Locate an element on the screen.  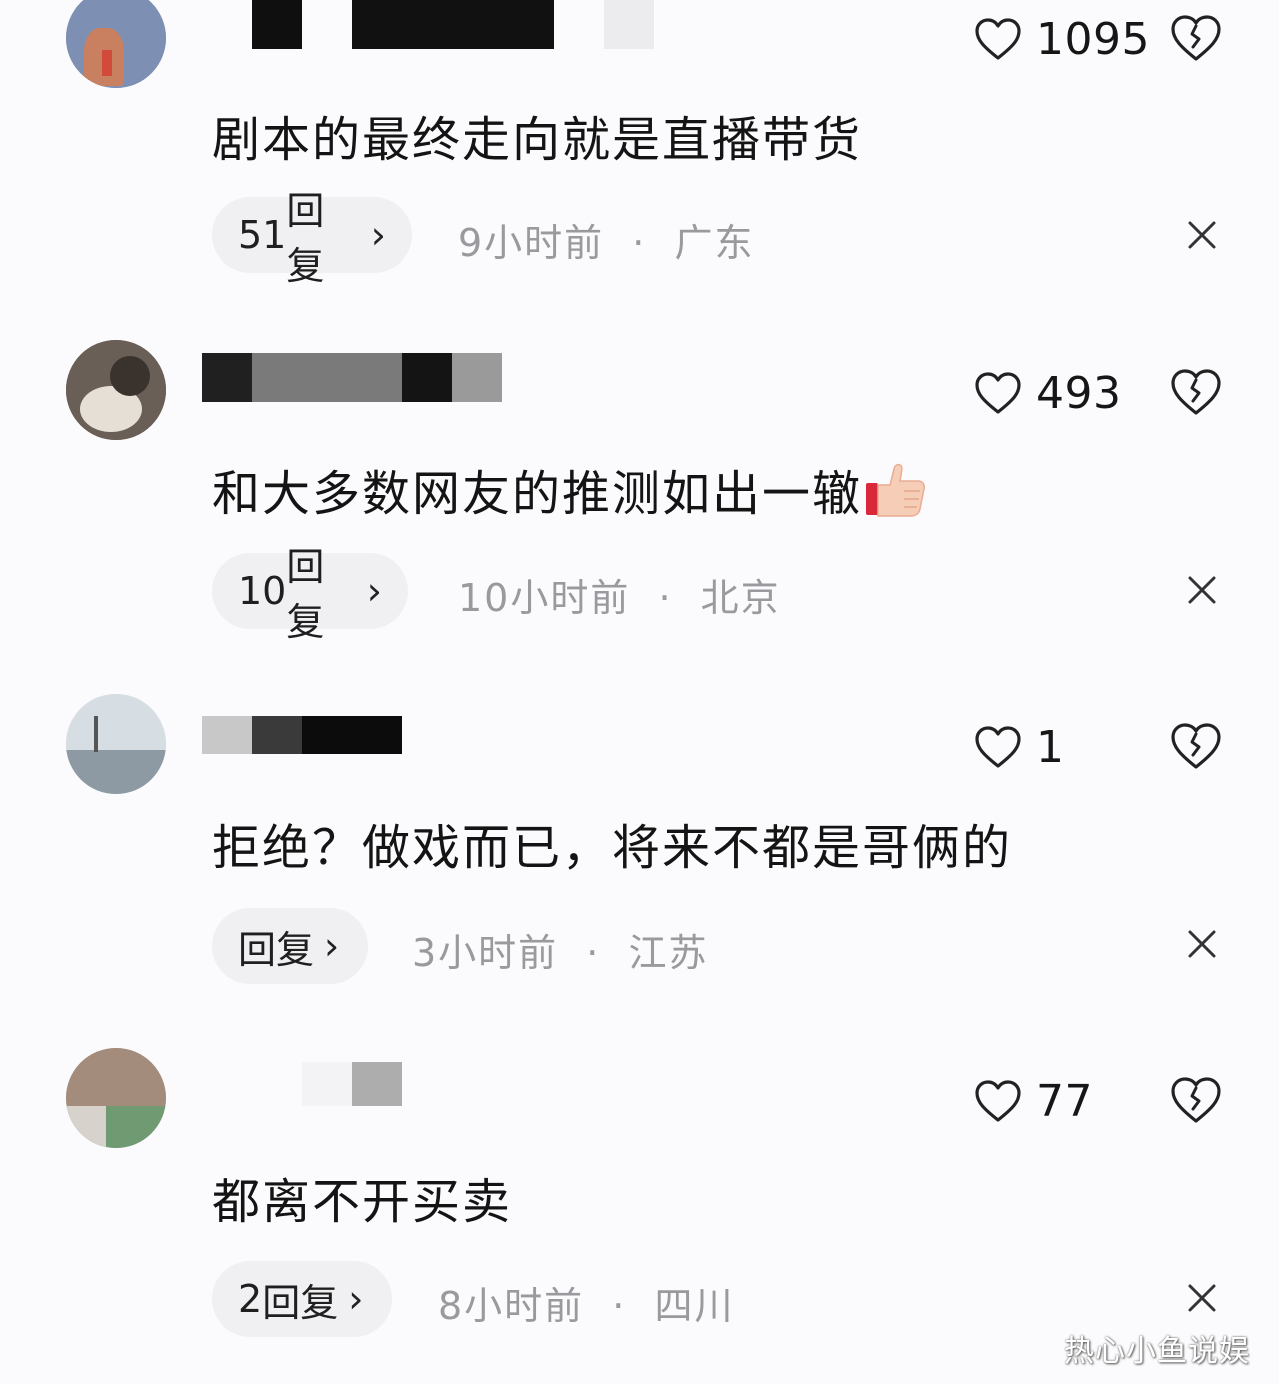
comment-location: 江苏 is located at coordinates (668, 953).